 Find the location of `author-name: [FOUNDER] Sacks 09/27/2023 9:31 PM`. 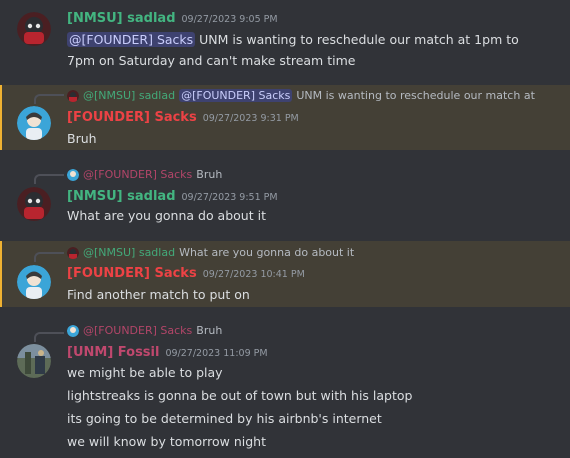

author-name: [FOUNDER] Sacks 09/27/2023 9:31 PM is located at coordinates (183, 117).